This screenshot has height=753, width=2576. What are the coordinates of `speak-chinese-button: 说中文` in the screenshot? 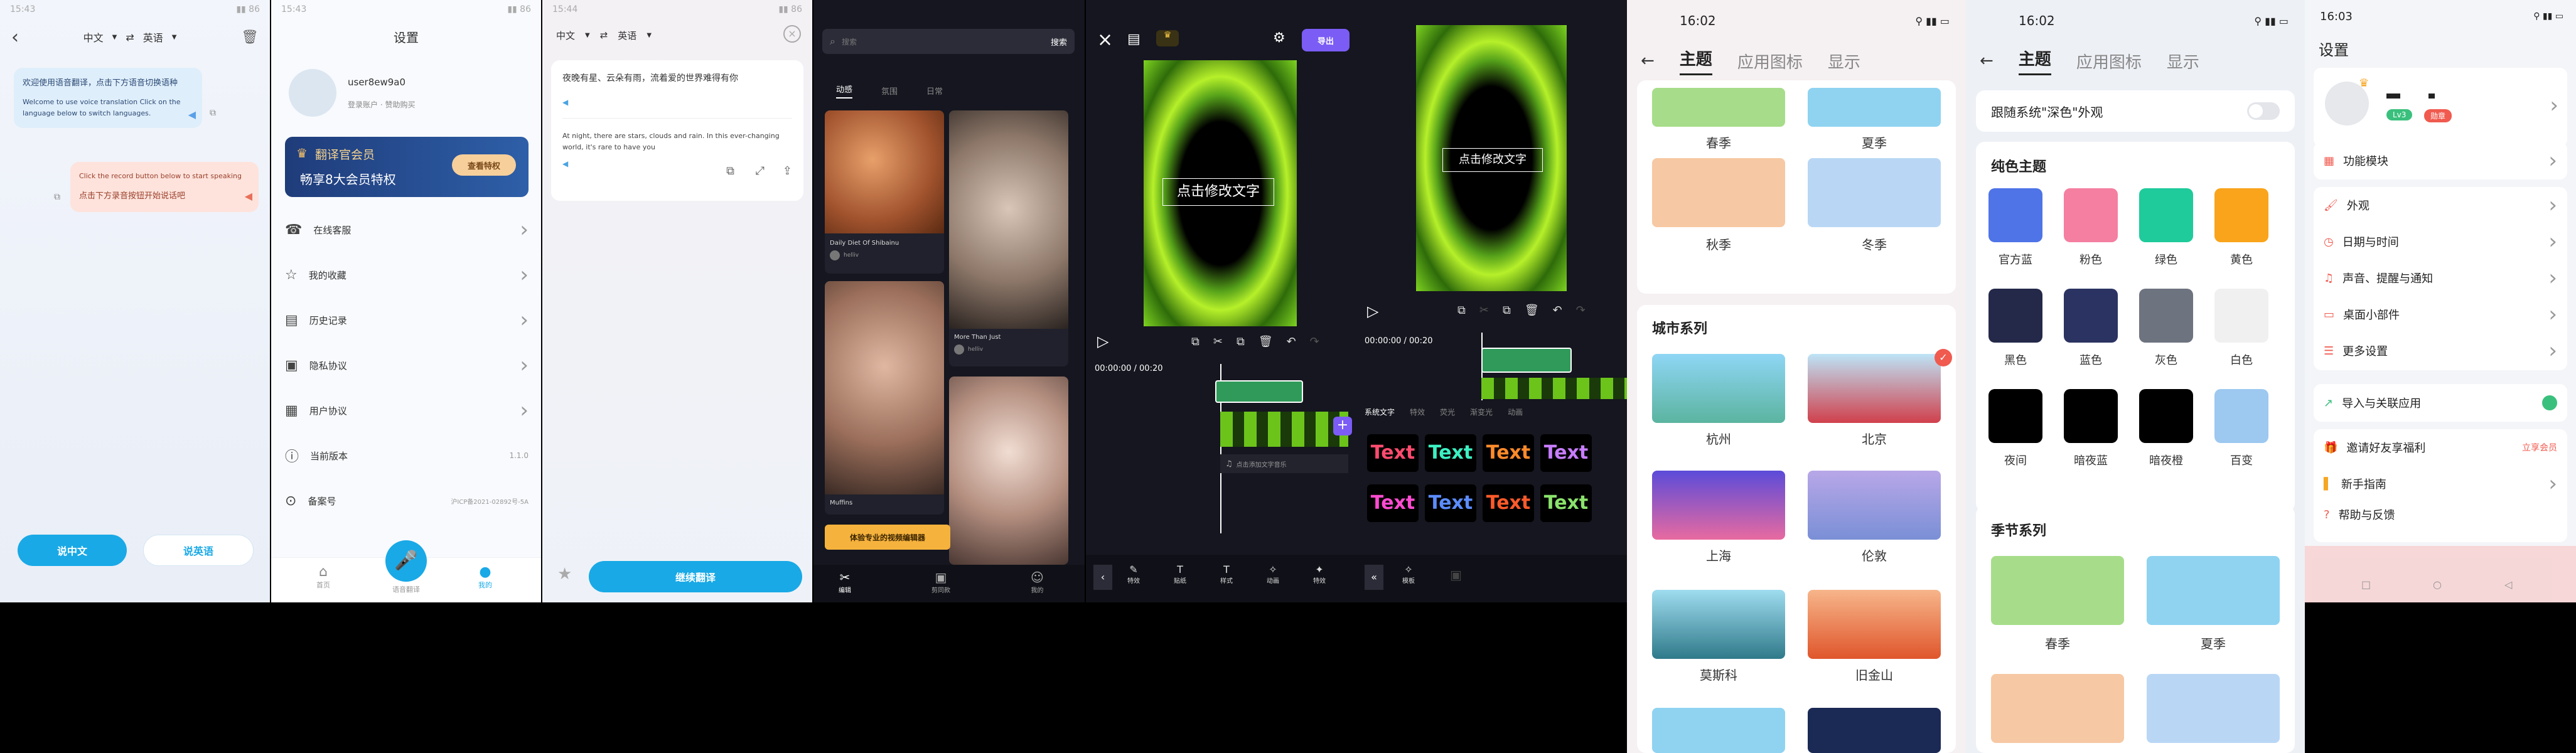 It's located at (72, 550).